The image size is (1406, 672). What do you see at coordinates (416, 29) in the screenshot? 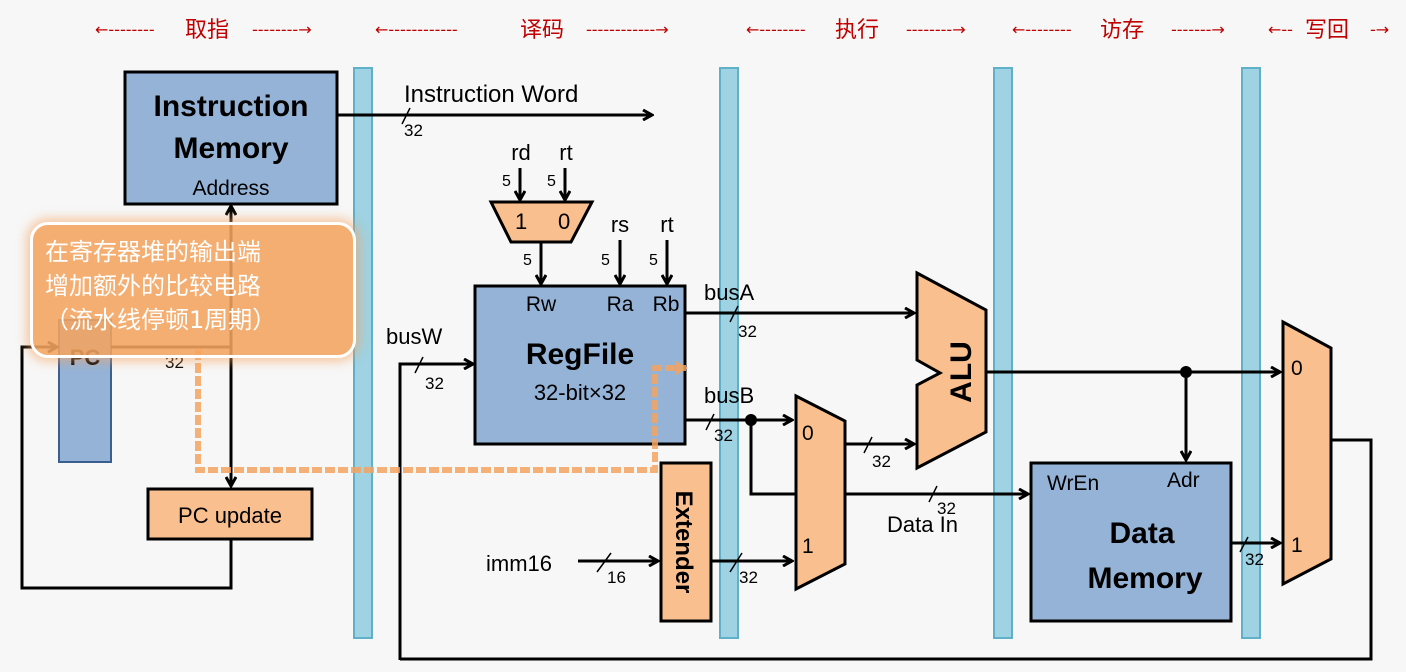
I see `stage-arrow-left: ←------------` at bounding box center [416, 29].